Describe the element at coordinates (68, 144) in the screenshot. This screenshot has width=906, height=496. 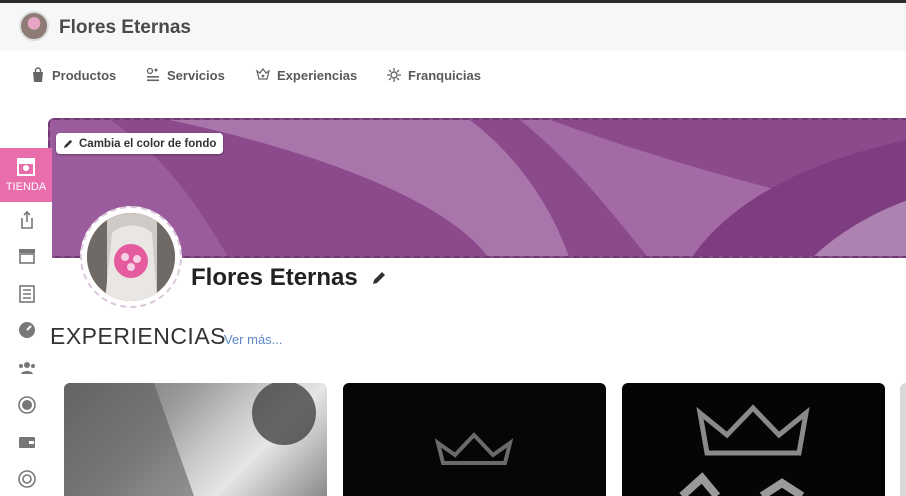
I see `pencil-icon` at that location.